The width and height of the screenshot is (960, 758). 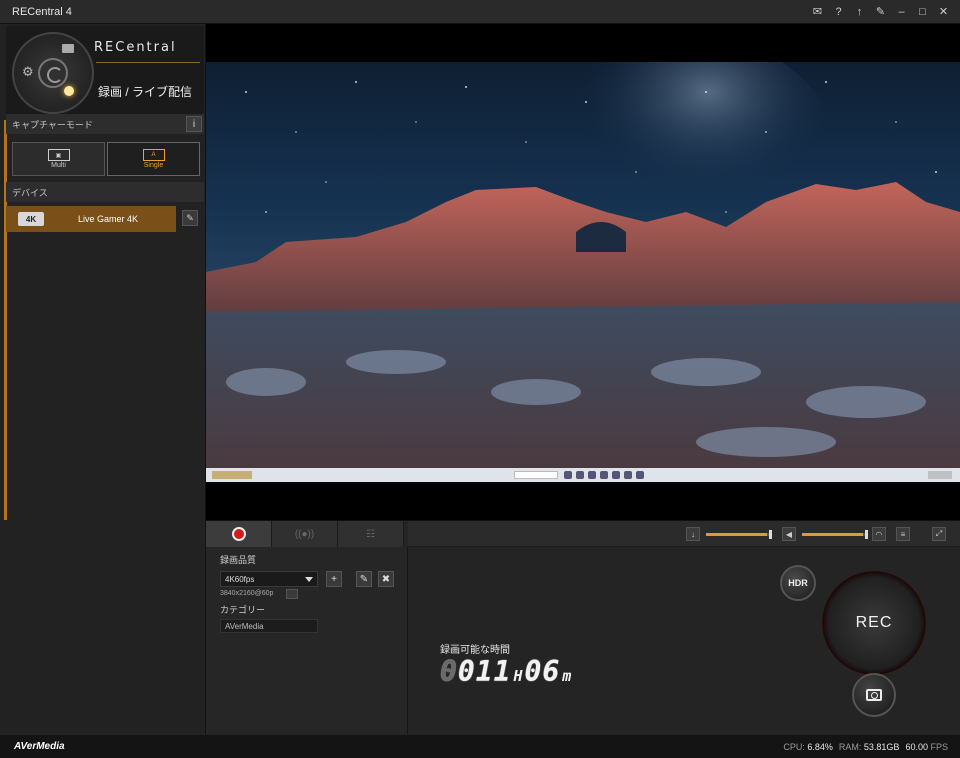 What do you see at coordinates (480, 12) in the screenshot?
I see `title-bar: RECentral 4 ✉ ? ↑ ✎ – □ ✕` at bounding box center [480, 12].